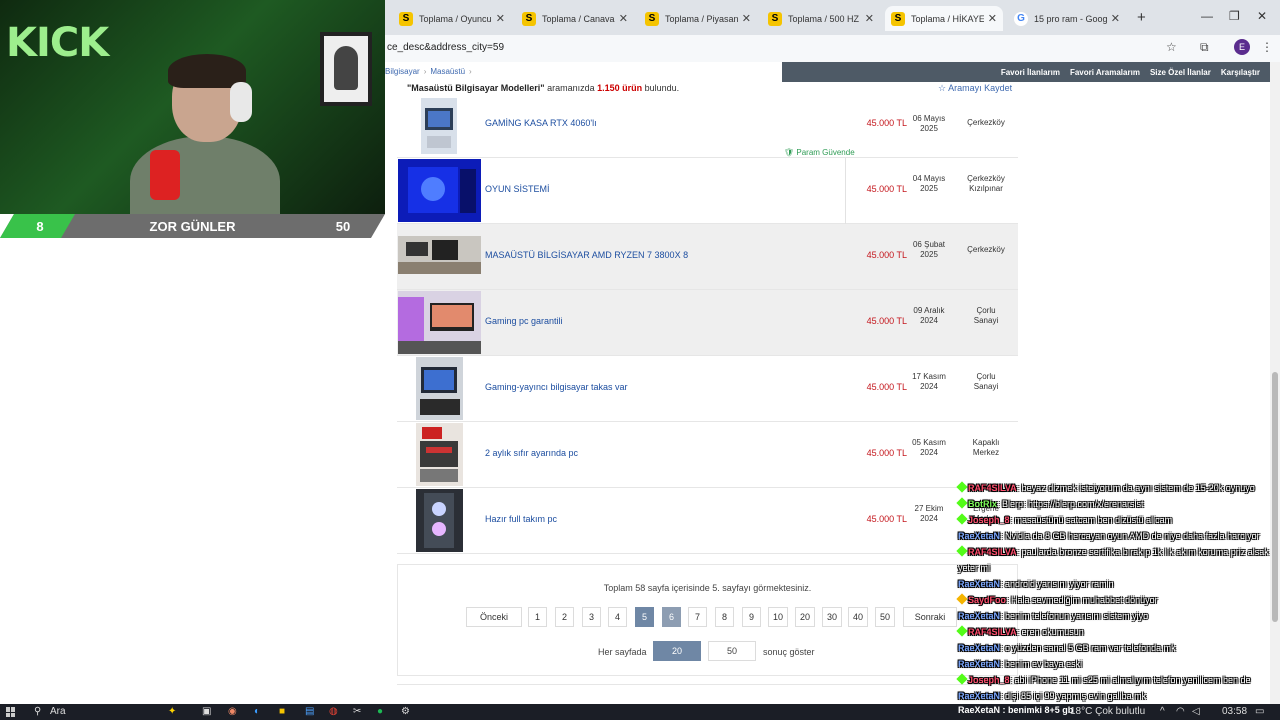 This screenshot has height=720, width=1280. I want to click on chat-text: : masaüstünü satcam ben dizüstü alicam, so click(1091, 520).